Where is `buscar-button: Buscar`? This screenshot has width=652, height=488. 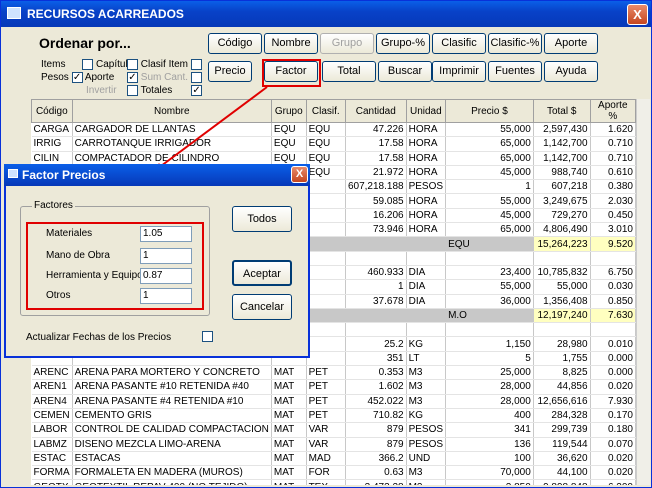 buscar-button: Buscar is located at coordinates (405, 71).